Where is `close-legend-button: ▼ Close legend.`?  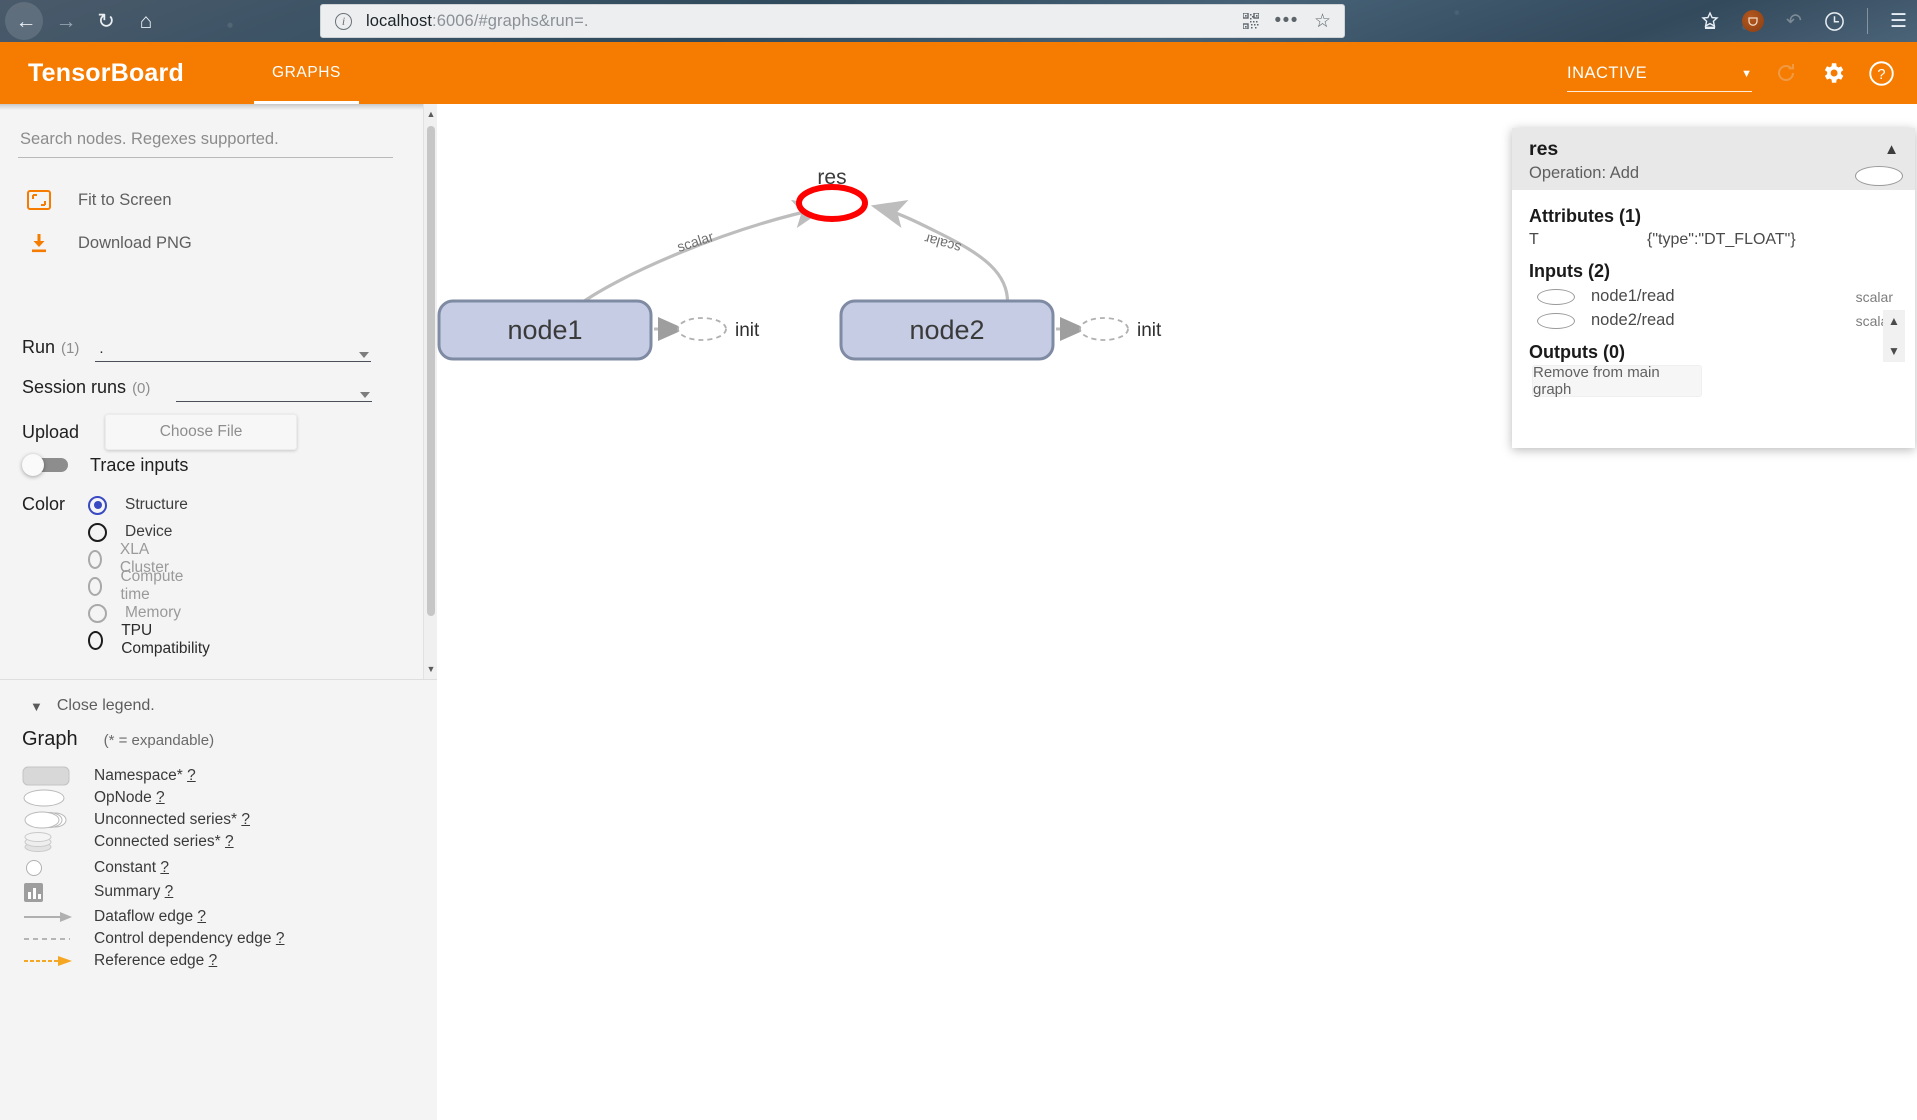 close-legend-button: ▼ Close legend. is located at coordinates (92, 706).